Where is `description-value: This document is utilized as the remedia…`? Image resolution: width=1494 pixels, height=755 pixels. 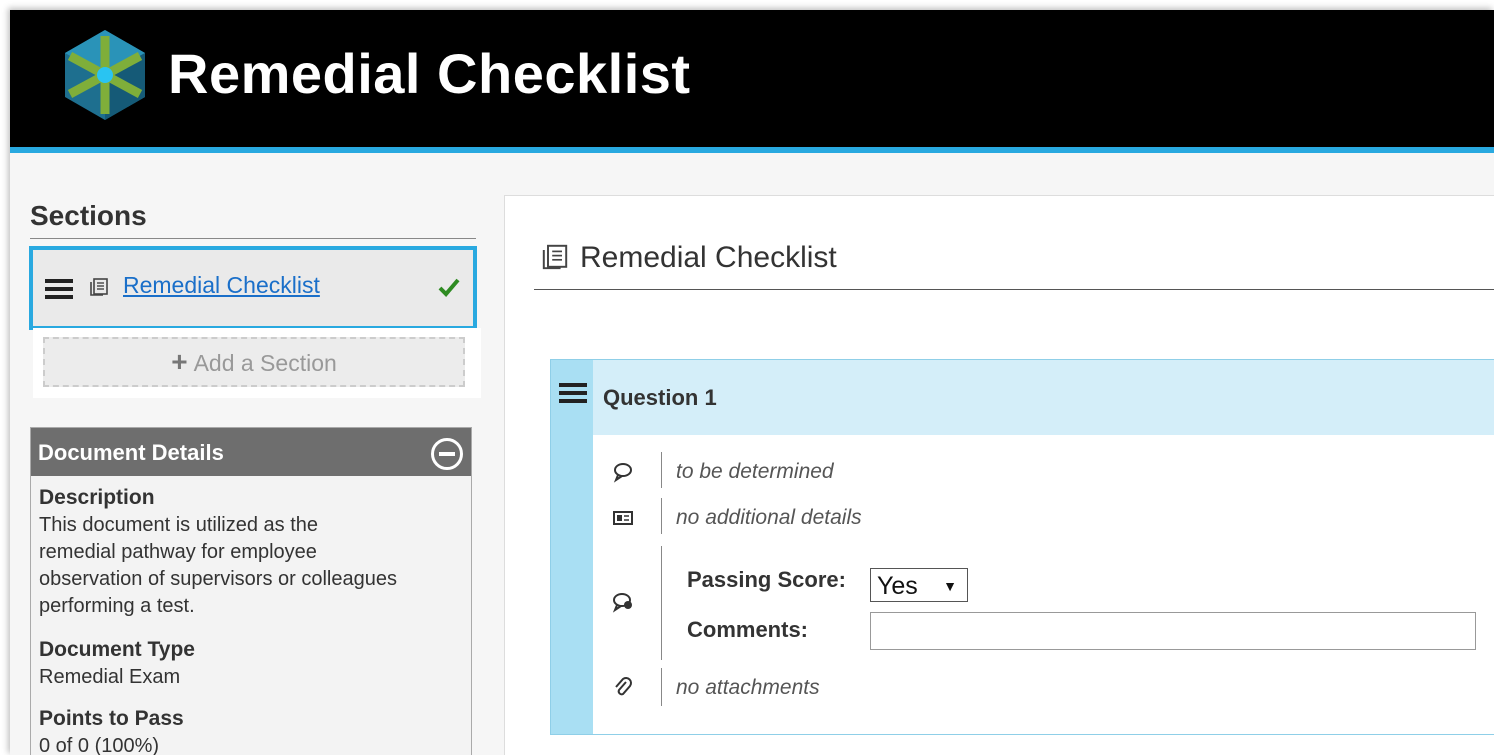
description-value: This document is utilized as the remedia… is located at coordinates (218, 565).